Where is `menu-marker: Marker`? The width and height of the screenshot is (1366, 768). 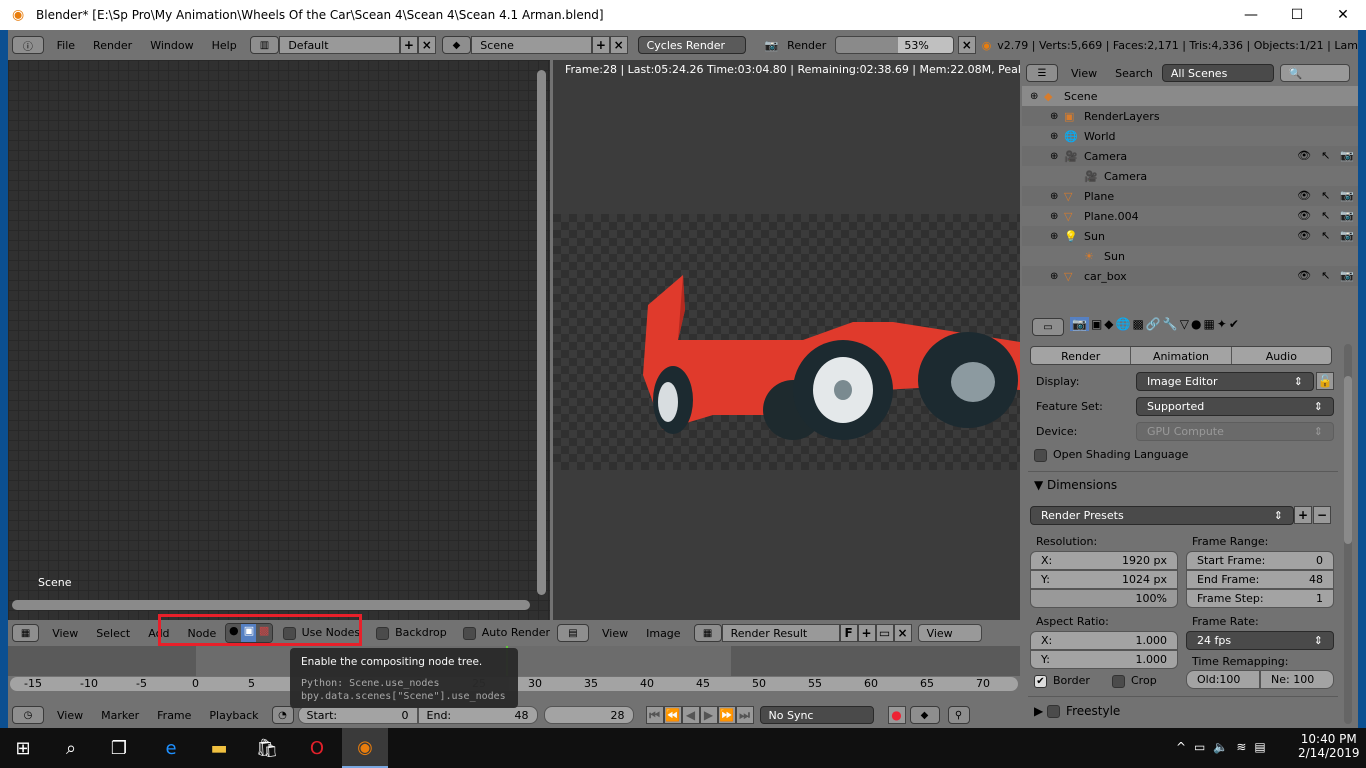
menu-marker: Marker is located at coordinates (120, 715).